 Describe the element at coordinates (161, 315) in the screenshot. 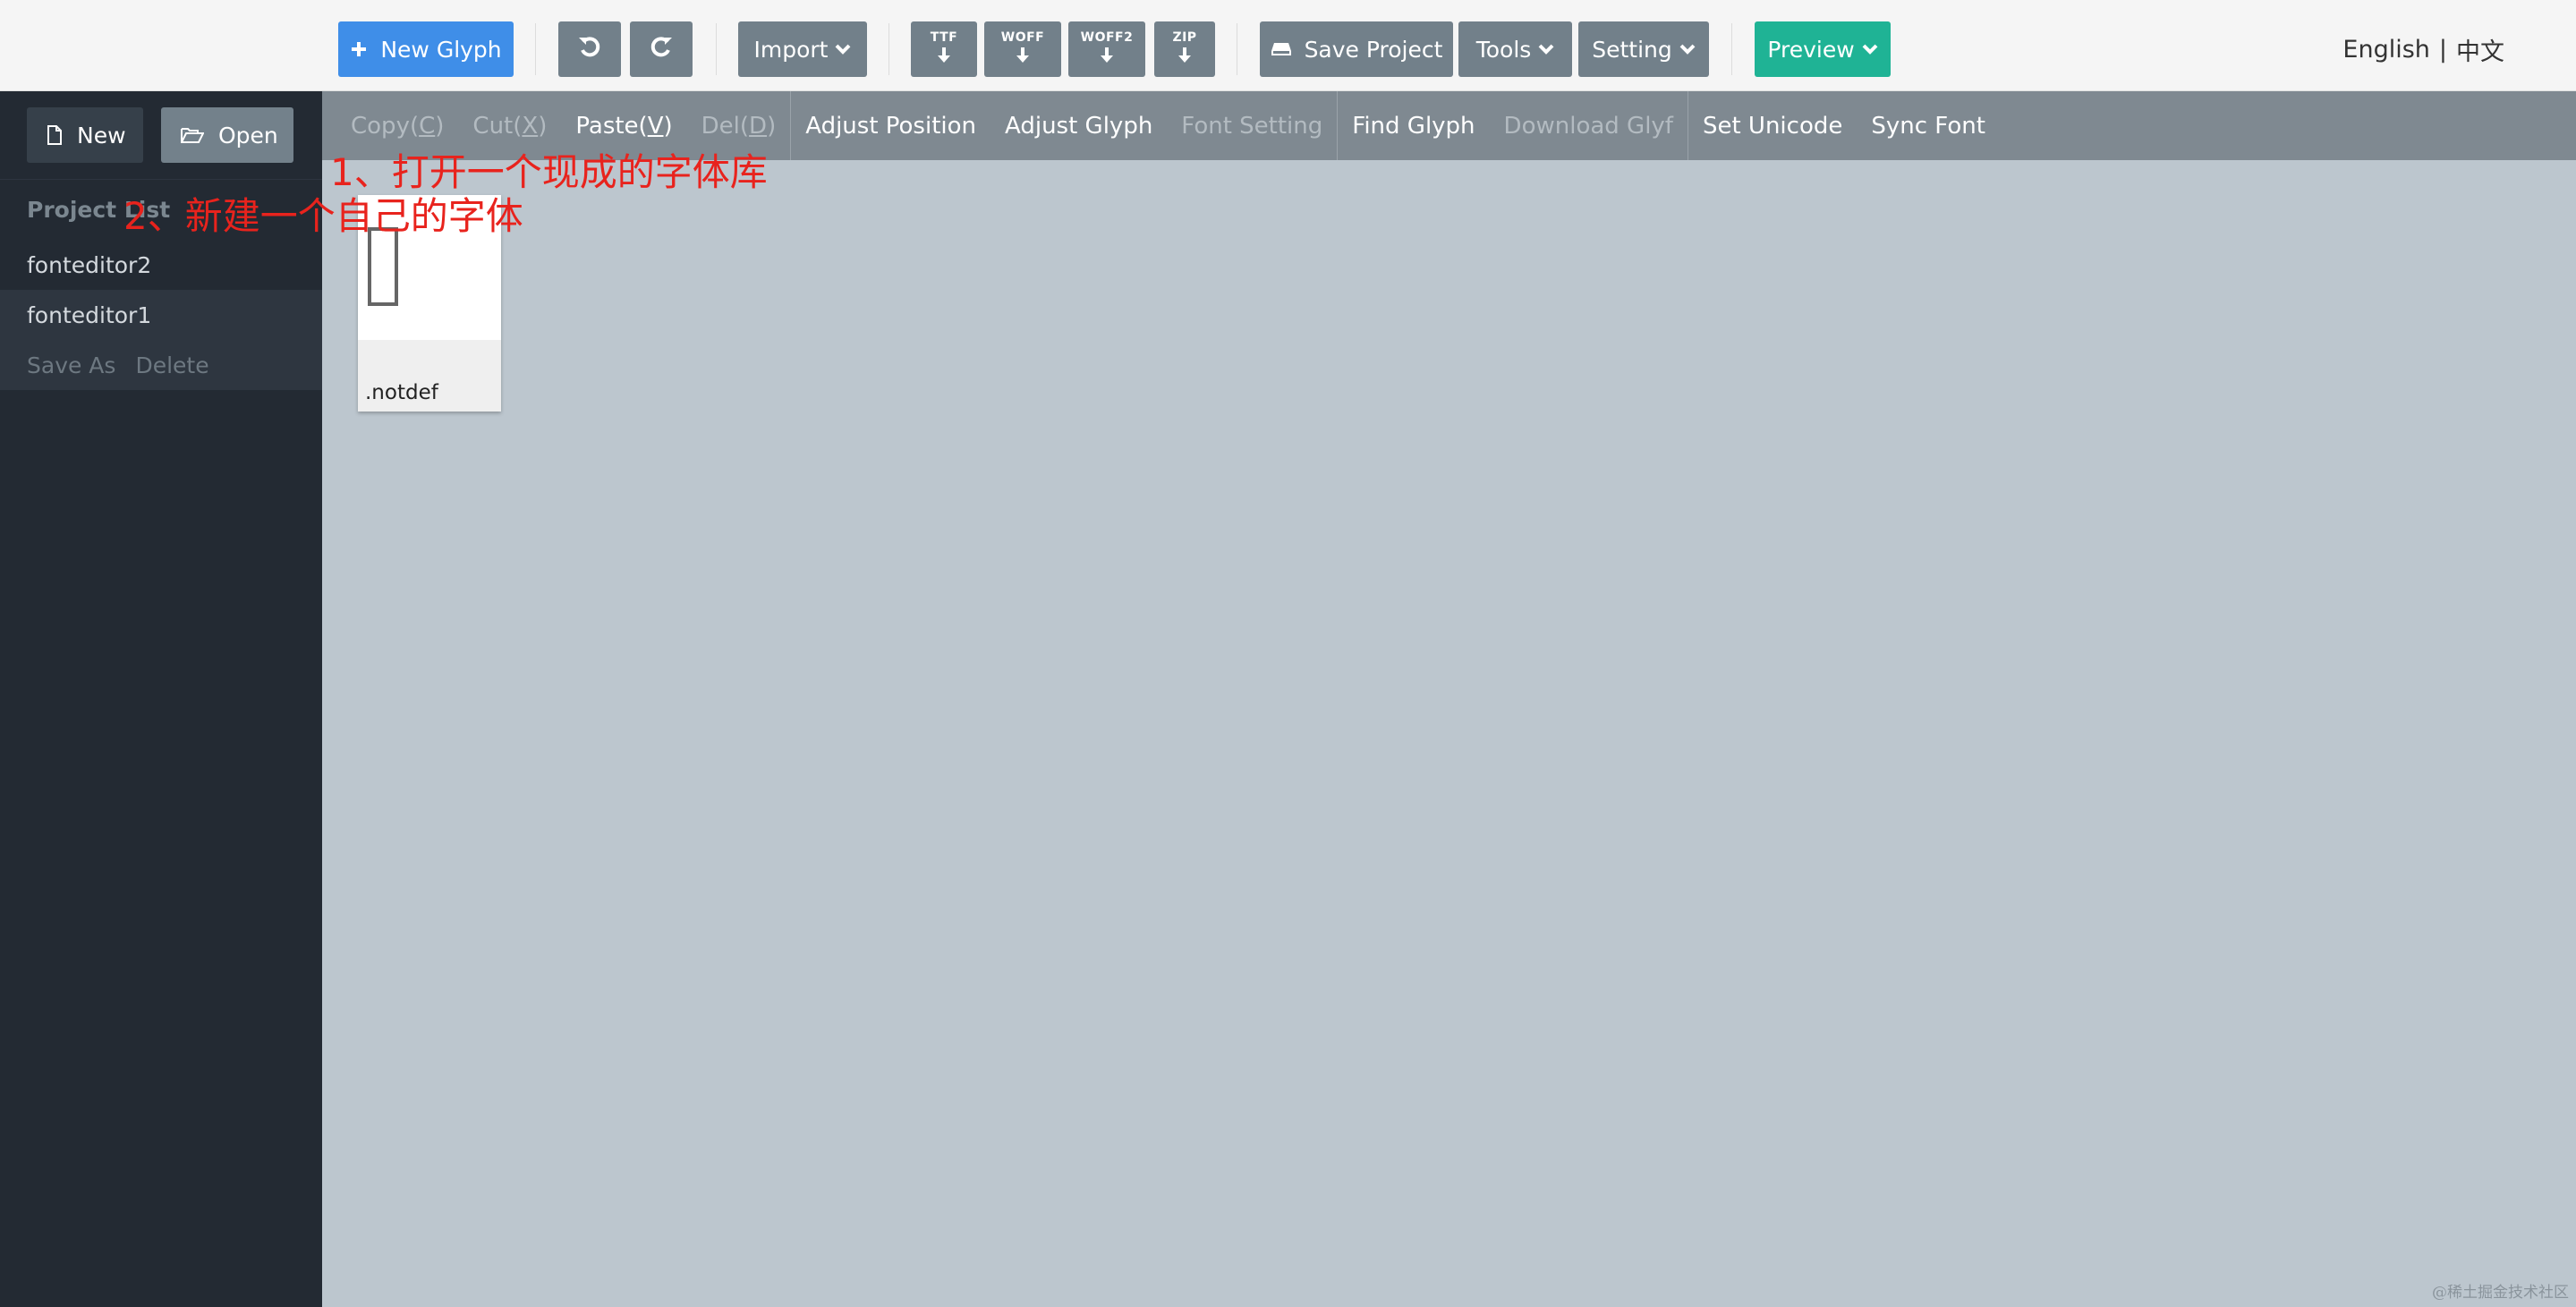

I see `project-item-fonteditor1: fonteditor1` at that location.